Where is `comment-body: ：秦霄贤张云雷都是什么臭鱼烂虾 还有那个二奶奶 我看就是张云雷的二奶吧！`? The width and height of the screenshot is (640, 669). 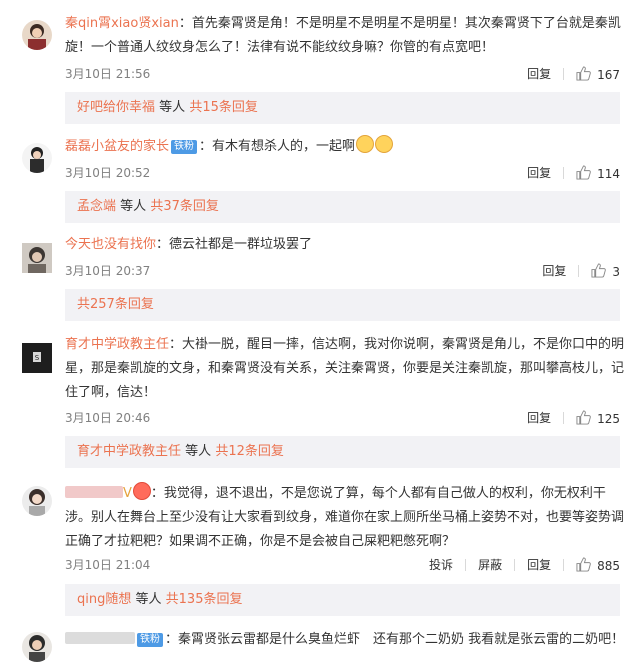 comment-body: ：秦霄贤张云雷都是什么臭鱼烂虾 还有那个二奶奶 我看就是张云雷的二奶吧！ is located at coordinates (395, 639).